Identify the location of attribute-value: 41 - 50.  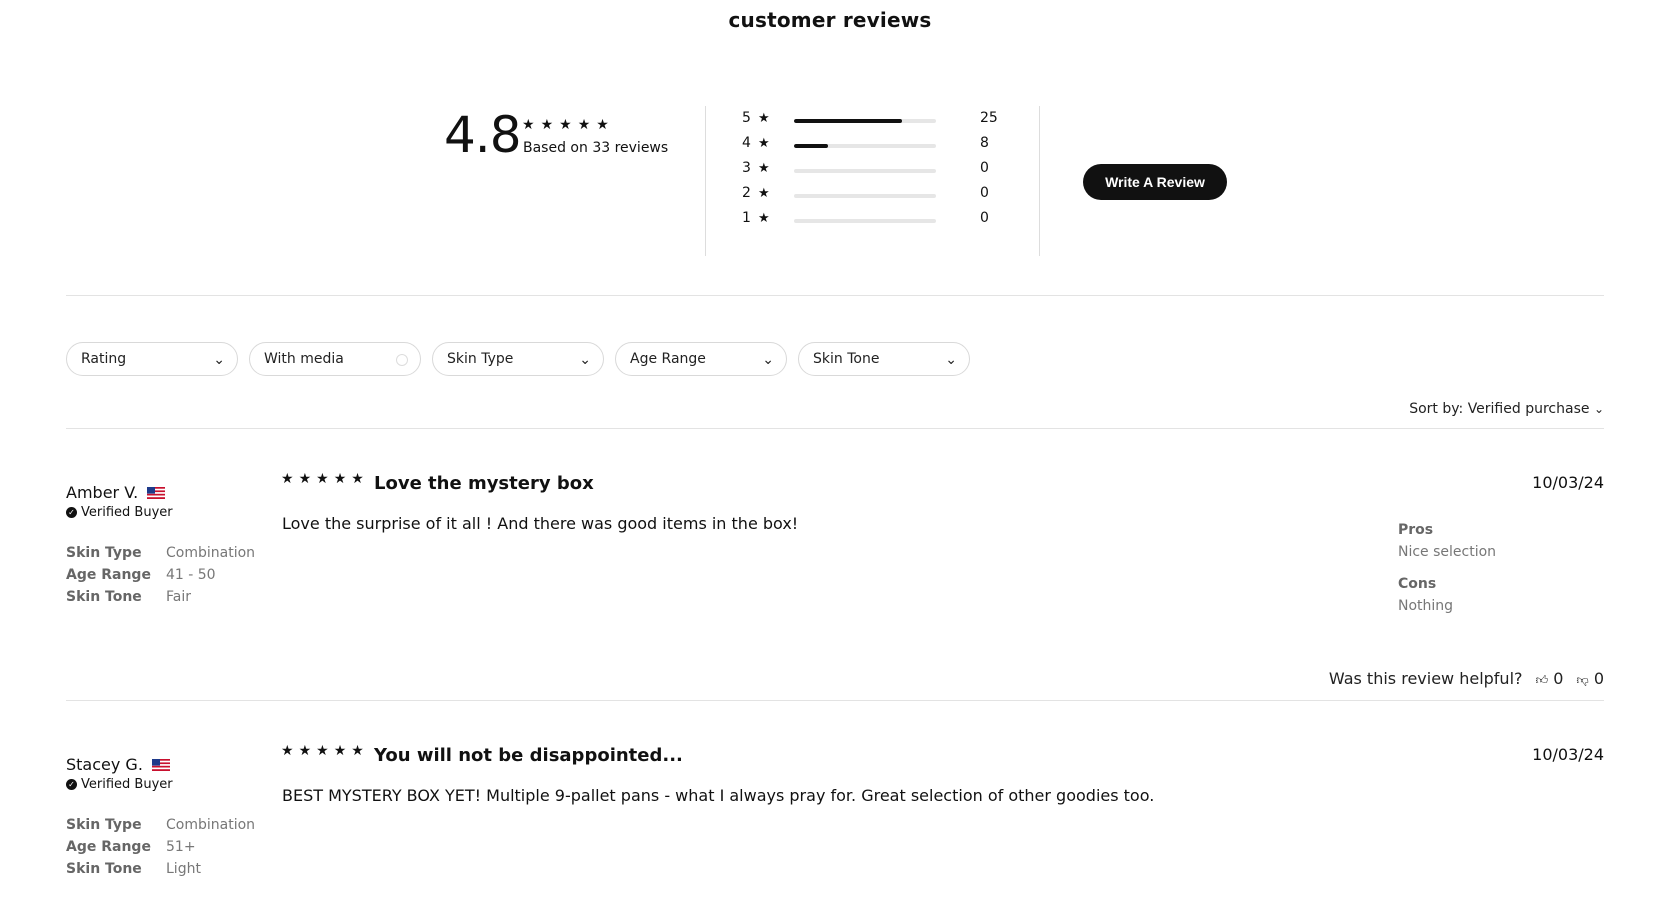
(191, 575).